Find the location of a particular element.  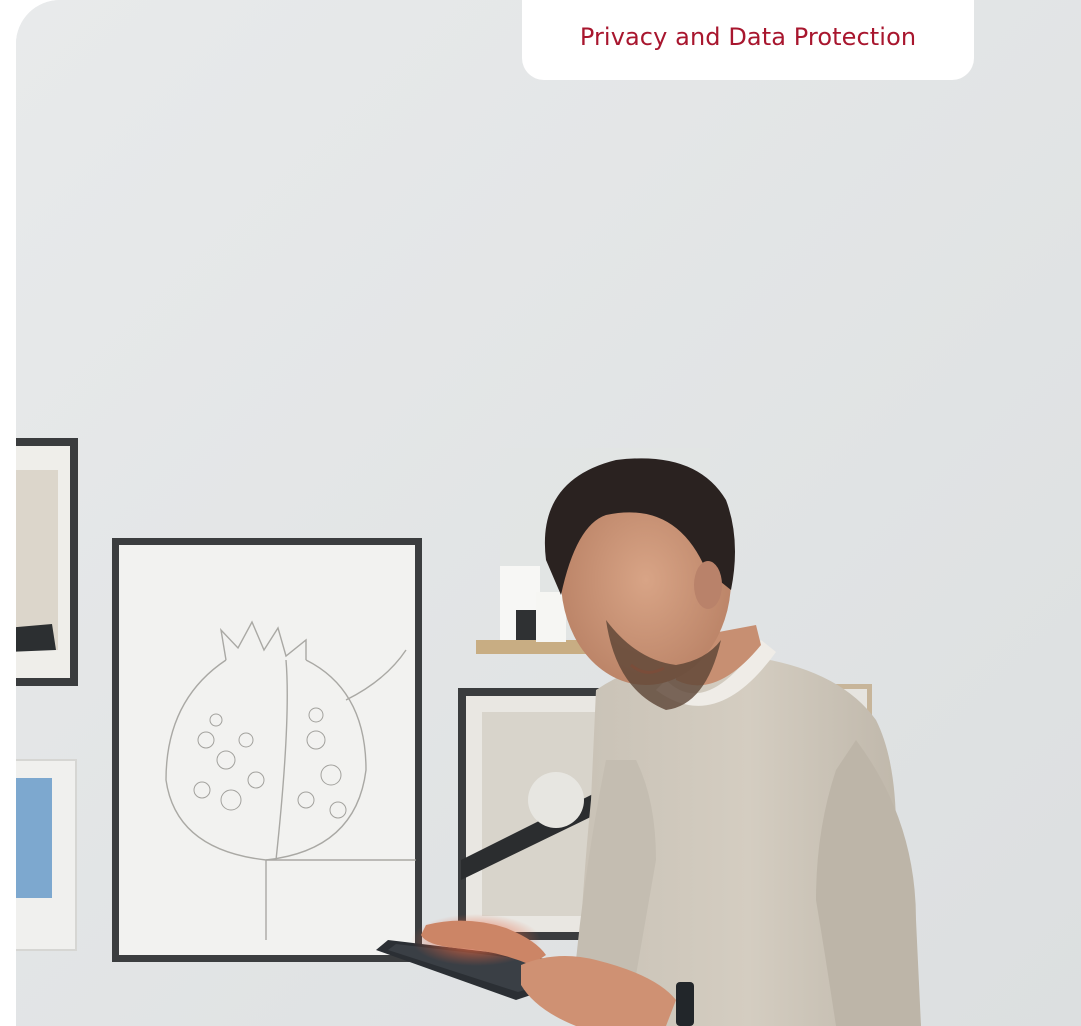

frame-left-bottom is located at coordinates (46, 855).